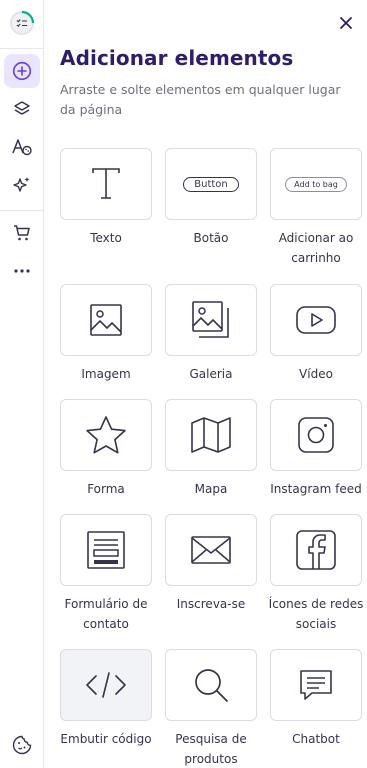 The image size is (367, 768). I want to click on element-tile-map: Mapa, so click(211, 449).